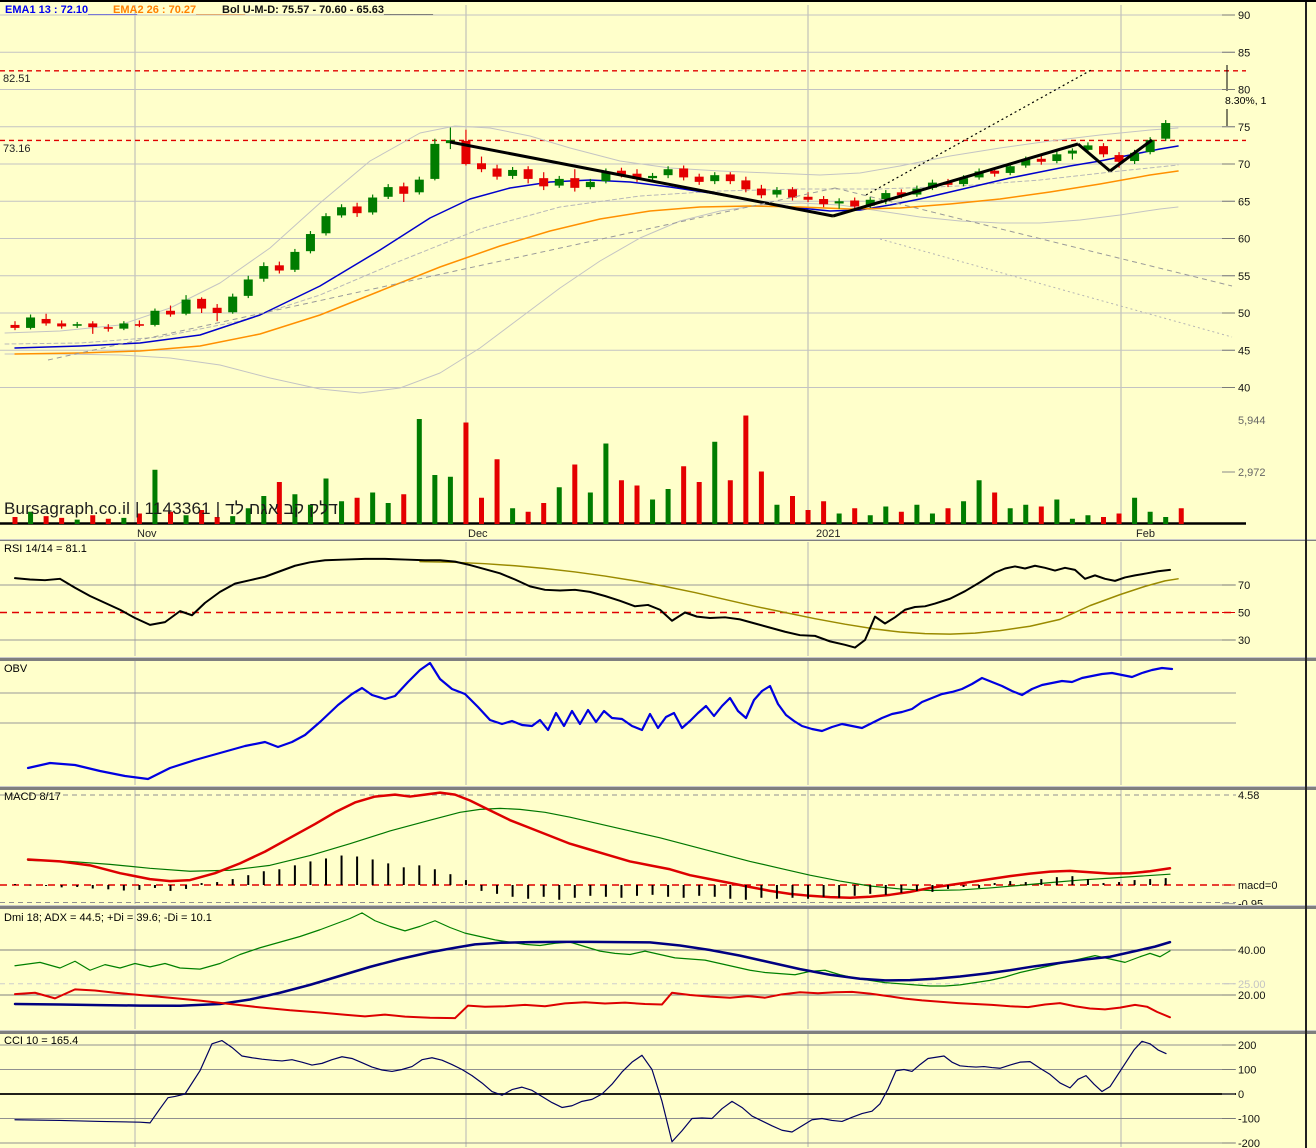 This screenshot has height=1148, width=1316. What do you see at coordinates (641, 179) in the screenshot?
I see `trendline-descending` at bounding box center [641, 179].